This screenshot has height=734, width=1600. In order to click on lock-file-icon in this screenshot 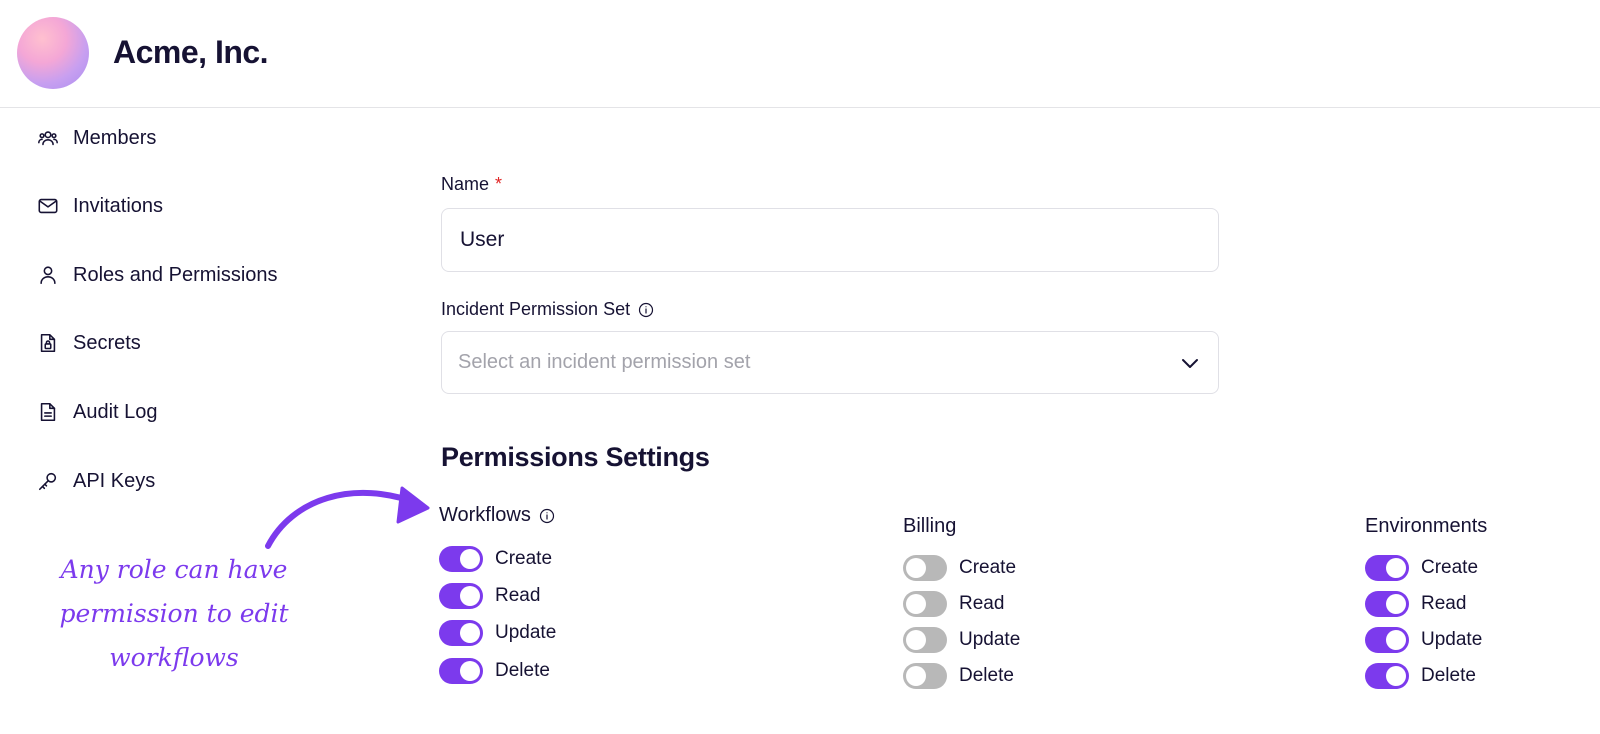, I will do `click(48, 343)`.